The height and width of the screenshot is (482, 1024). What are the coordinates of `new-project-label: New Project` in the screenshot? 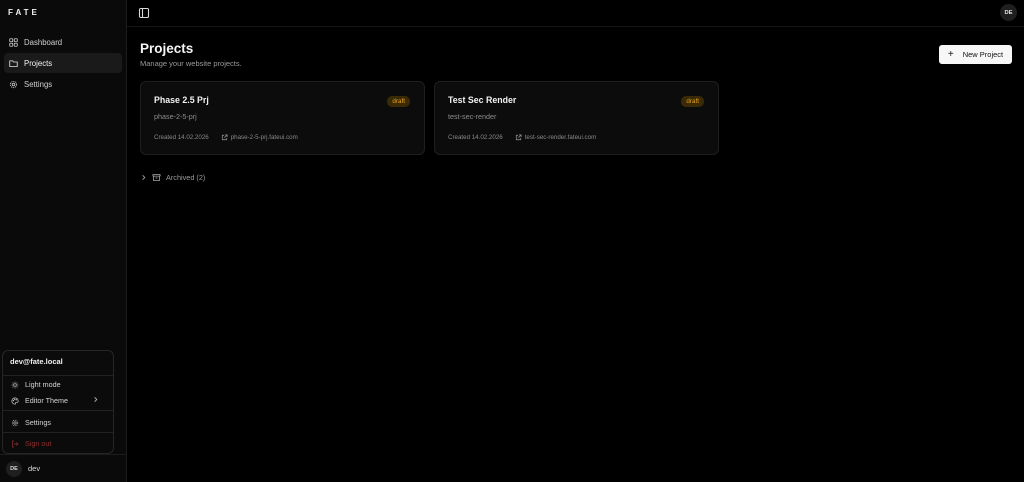 It's located at (983, 54).